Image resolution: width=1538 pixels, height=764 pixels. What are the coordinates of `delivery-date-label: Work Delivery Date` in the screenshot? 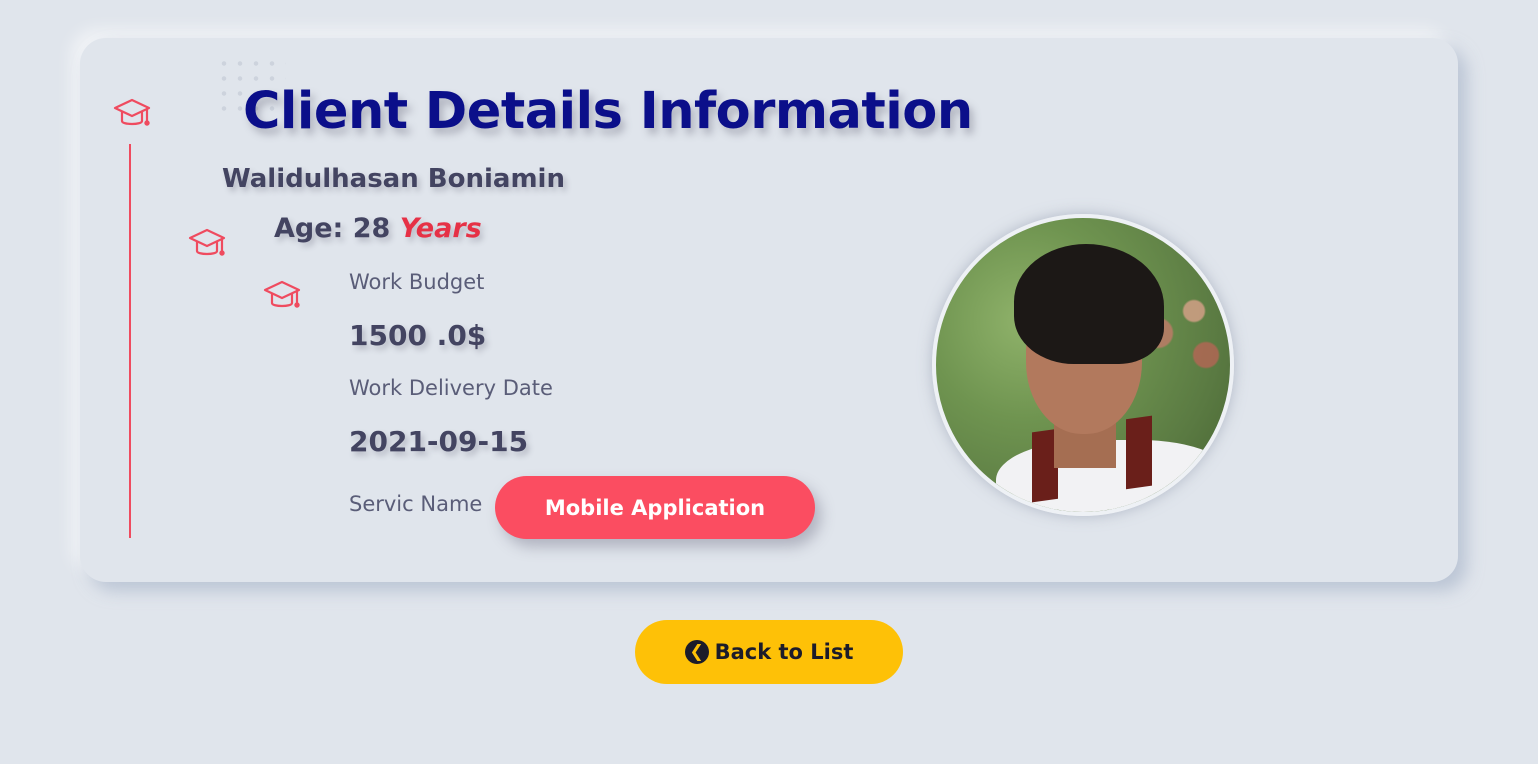 It's located at (451, 388).